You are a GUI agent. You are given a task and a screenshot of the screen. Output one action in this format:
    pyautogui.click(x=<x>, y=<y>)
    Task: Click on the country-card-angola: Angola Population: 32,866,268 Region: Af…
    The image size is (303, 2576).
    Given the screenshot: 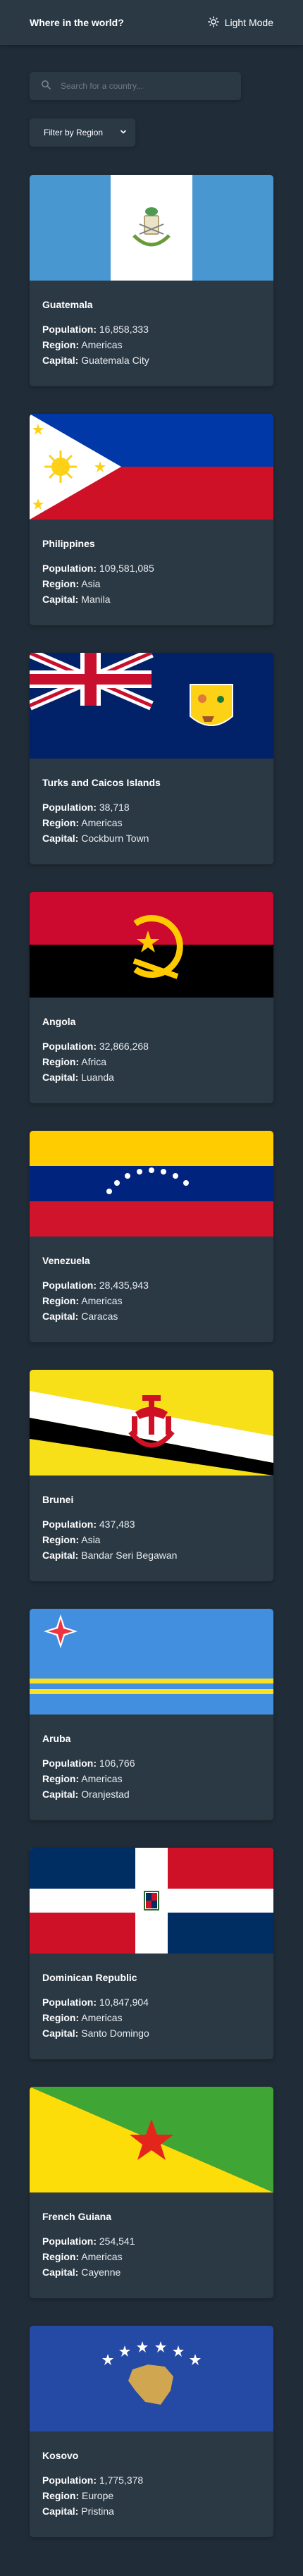 What is the action you would take?
    pyautogui.click(x=151, y=997)
    